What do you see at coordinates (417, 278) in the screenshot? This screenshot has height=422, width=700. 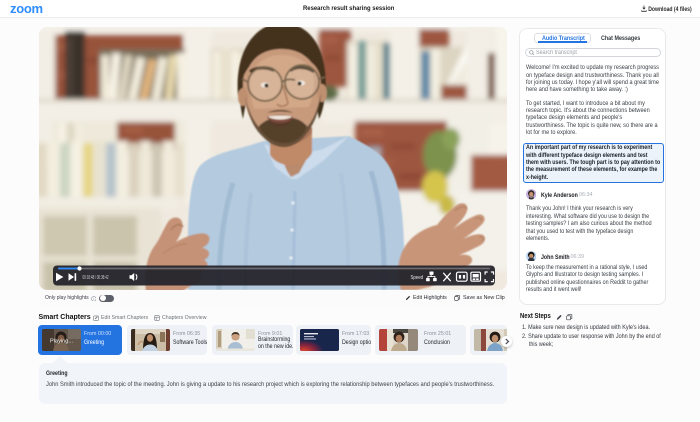 I see `svg-text: Speed` at bounding box center [417, 278].